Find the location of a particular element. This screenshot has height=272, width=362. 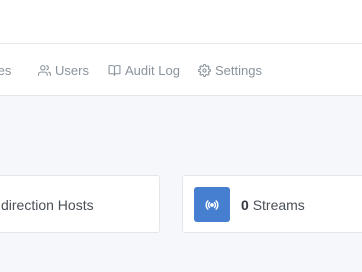

gear-icon is located at coordinates (204, 70).